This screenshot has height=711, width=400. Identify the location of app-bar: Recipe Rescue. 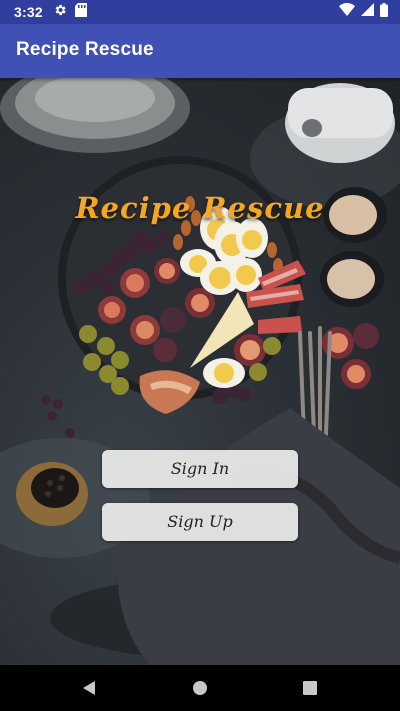
(200, 51).